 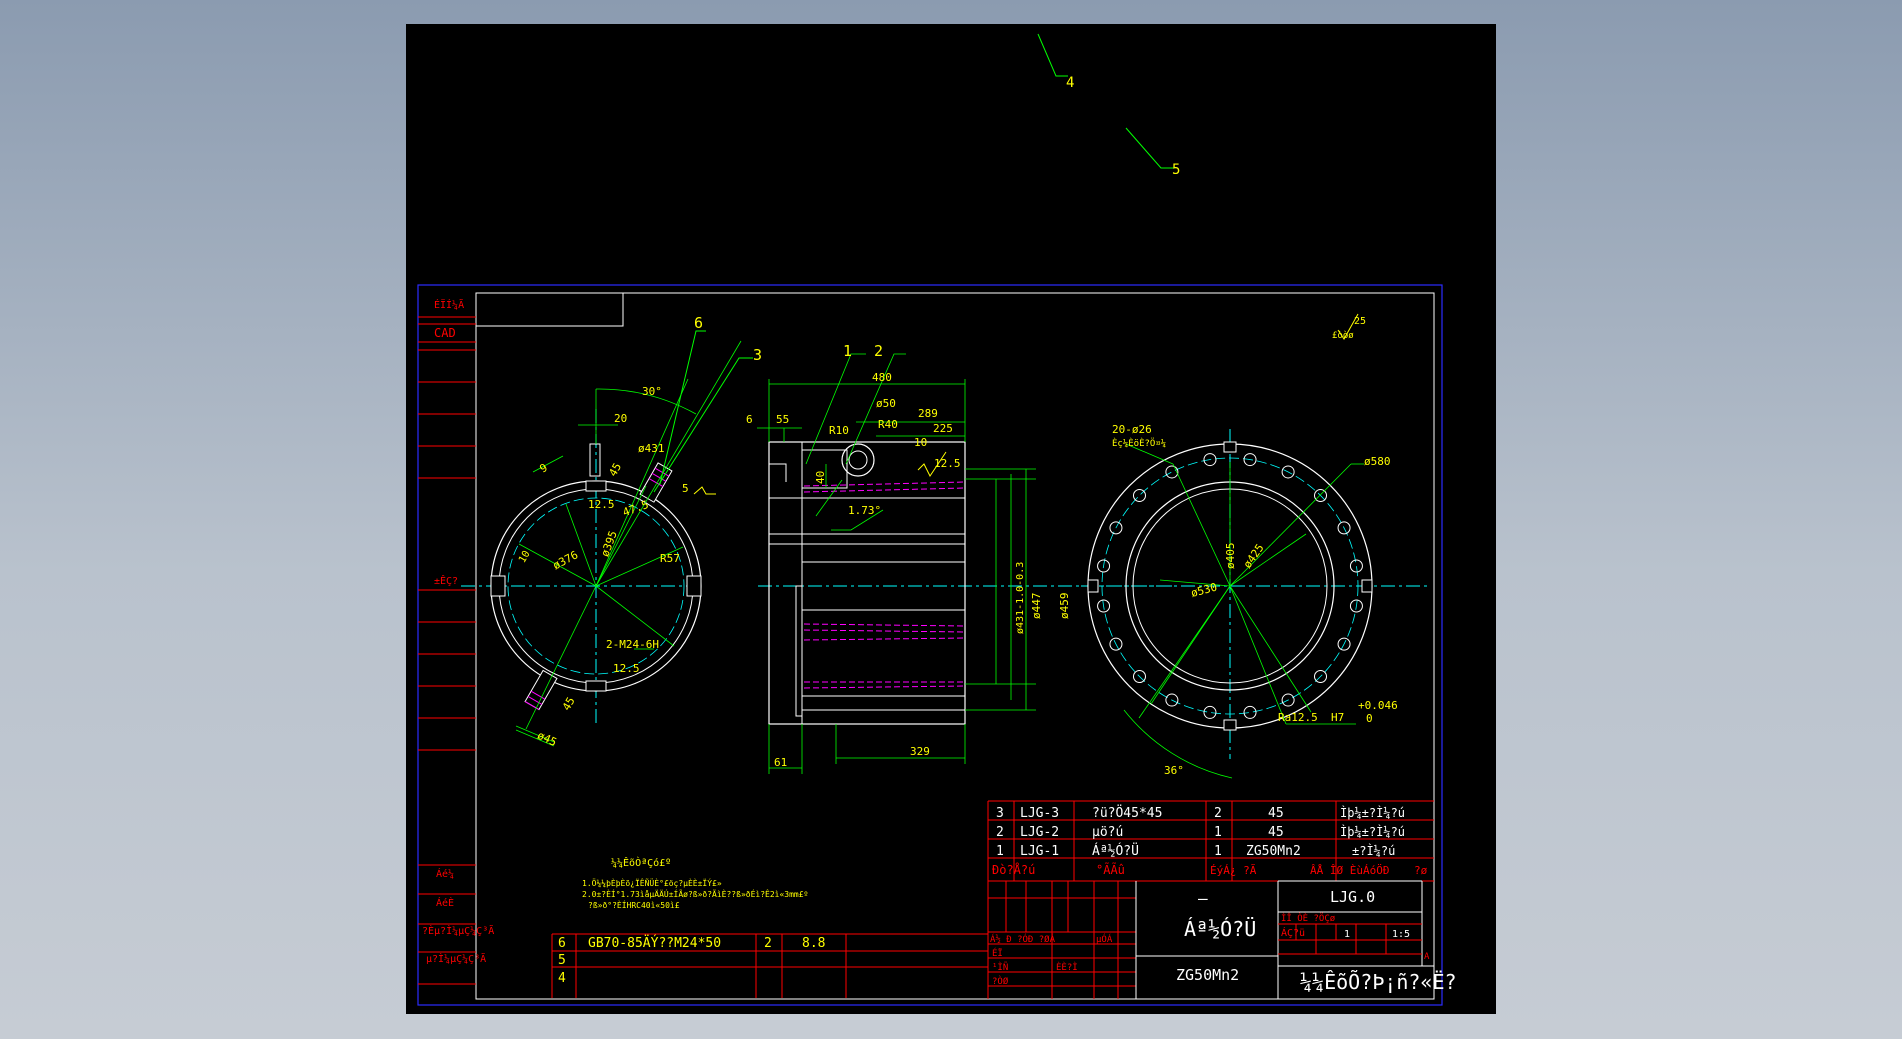 What do you see at coordinates (634, 904) in the screenshot?
I see `notes-line-3: ?ß»ð°?ÈÍHRC40ì«50ì£` at bounding box center [634, 904].